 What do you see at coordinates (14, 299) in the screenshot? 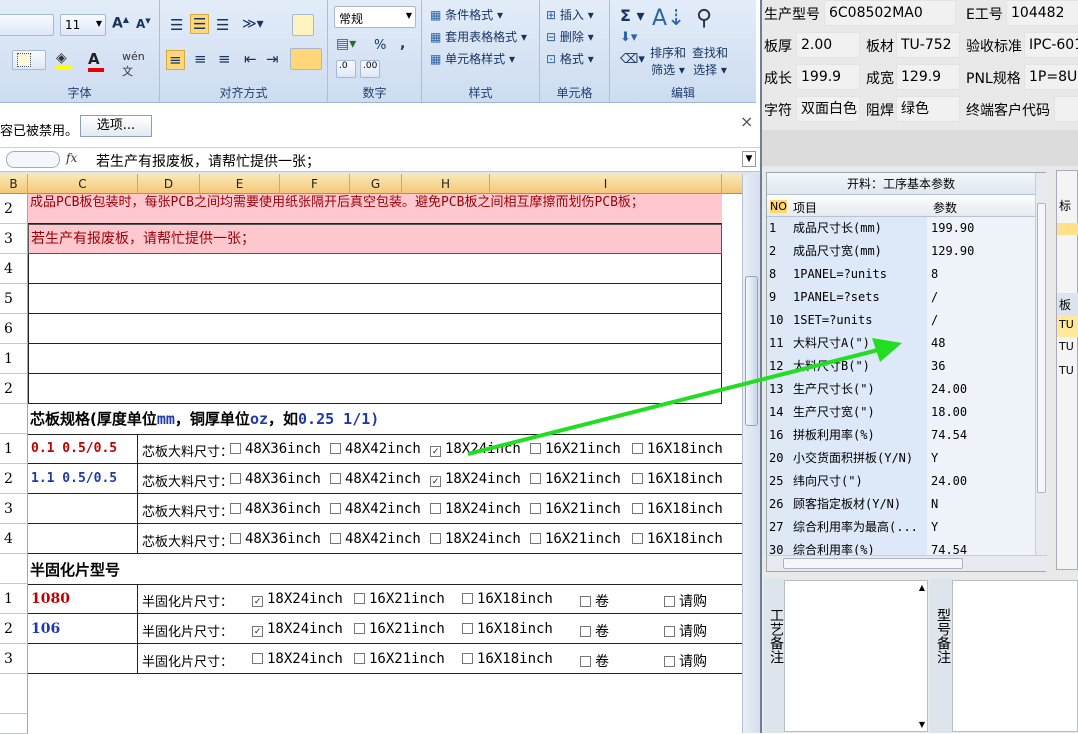
I see `row-header: 5` at bounding box center [14, 299].